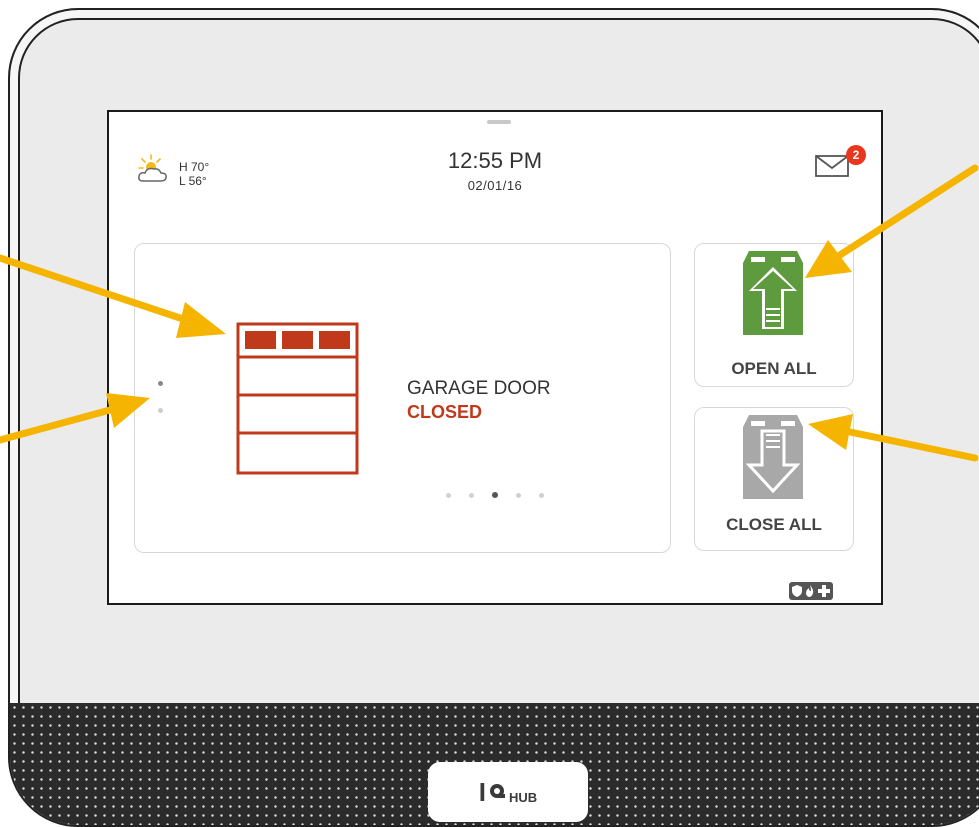 The width and height of the screenshot is (979, 827). What do you see at coordinates (92, 288) in the screenshot?
I see `annotation-arrow-garage` at bounding box center [92, 288].